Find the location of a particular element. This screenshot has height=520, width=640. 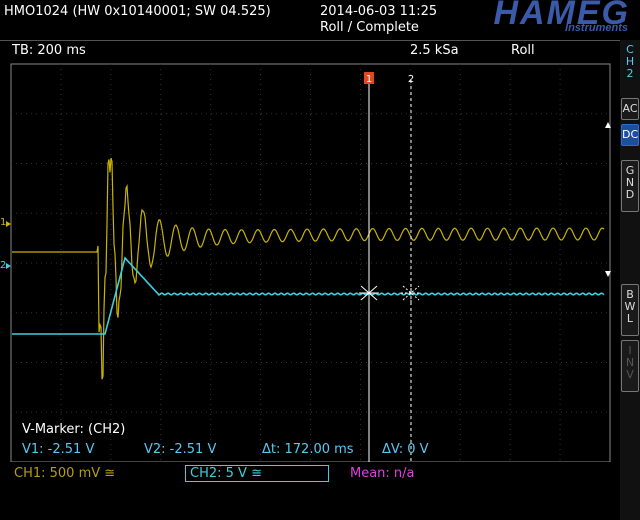

acquisition-mode: Roll is located at coordinates (523, 50).